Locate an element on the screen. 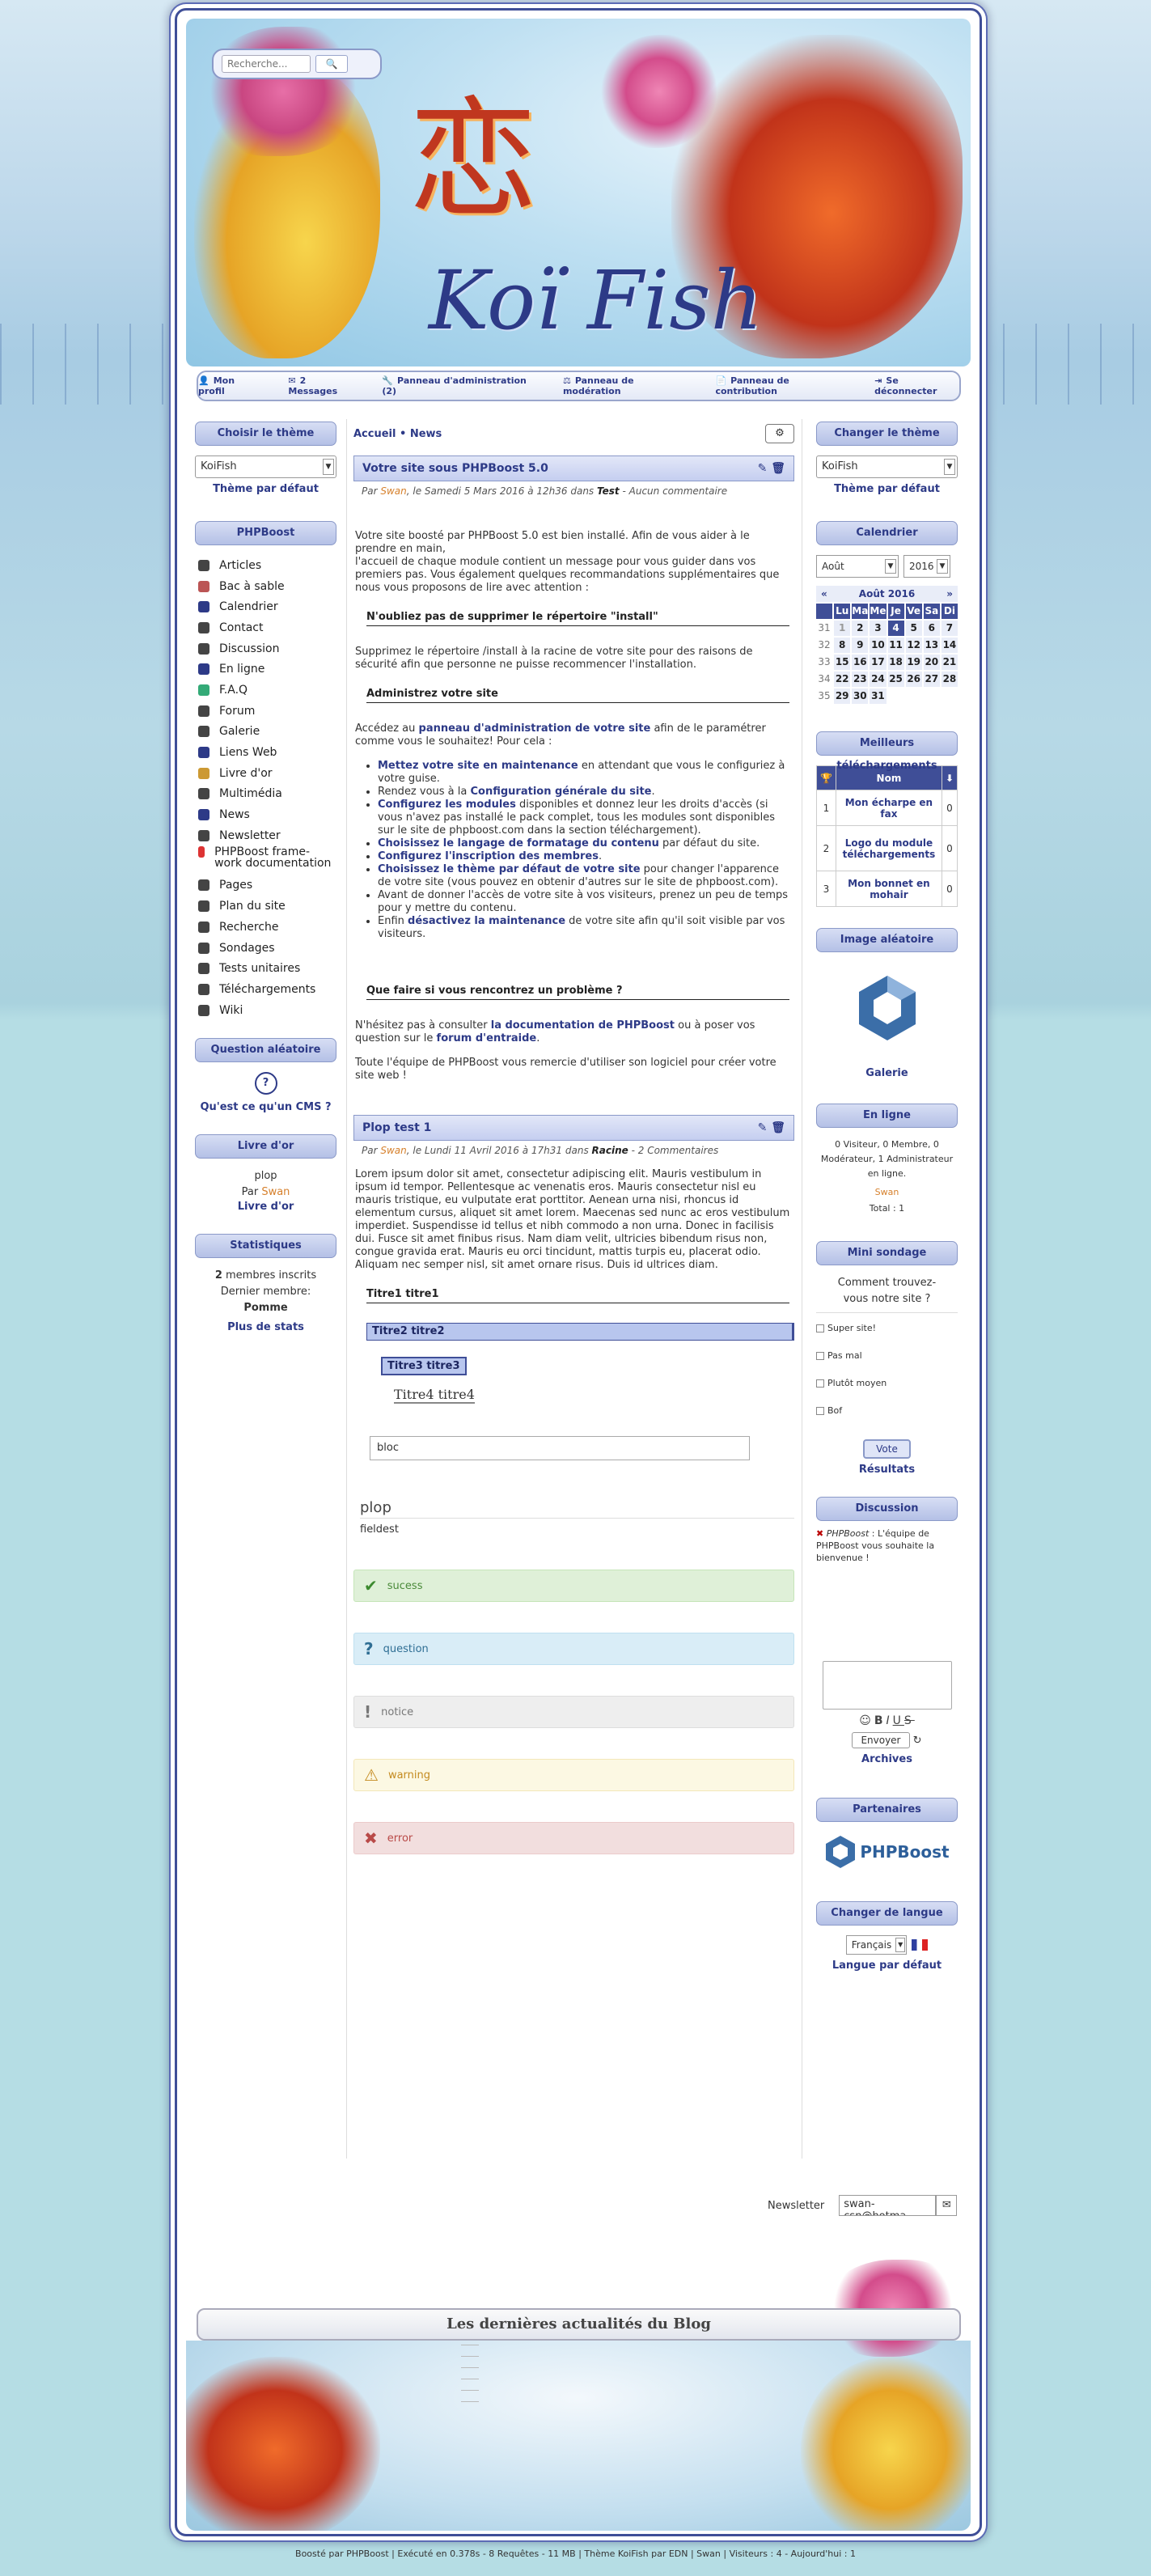 Image resolution: width=1151 pixels, height=2576 pixels. calendar-day: 27 is located at coordinates (931, 679).